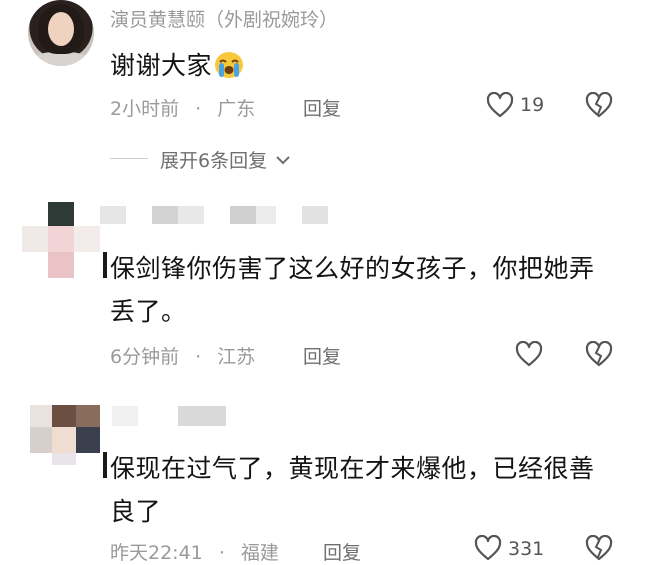  Describe the element at coordinates (161, 65) in the screenshot. I see `comment-text-body: 谢谢大家` at that location.